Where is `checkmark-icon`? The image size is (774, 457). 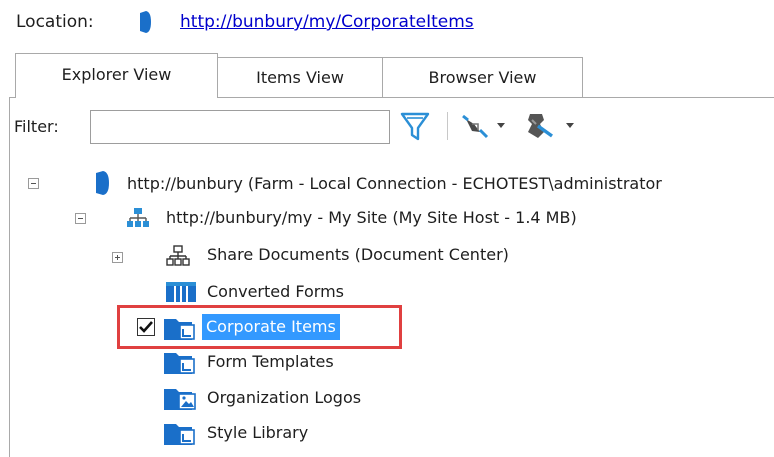
checkmark-icon is located at coordinates (146, 327).